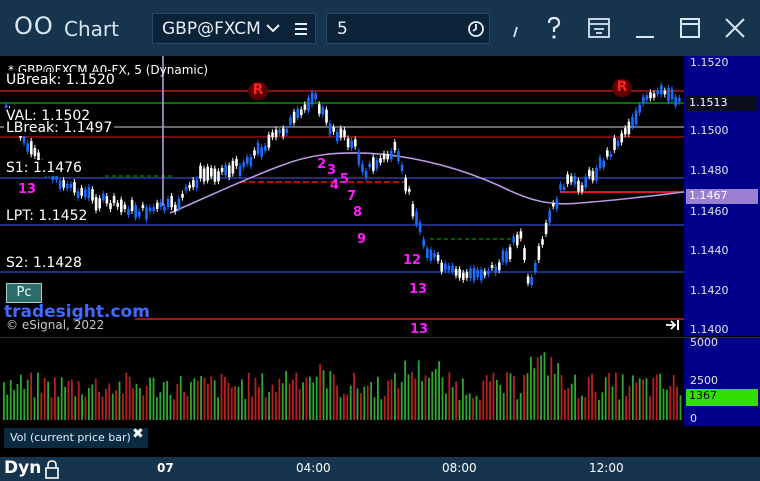 The height and width of the screenshot is (481, 760). I want to click on count-label: 13, so click(418, 289).